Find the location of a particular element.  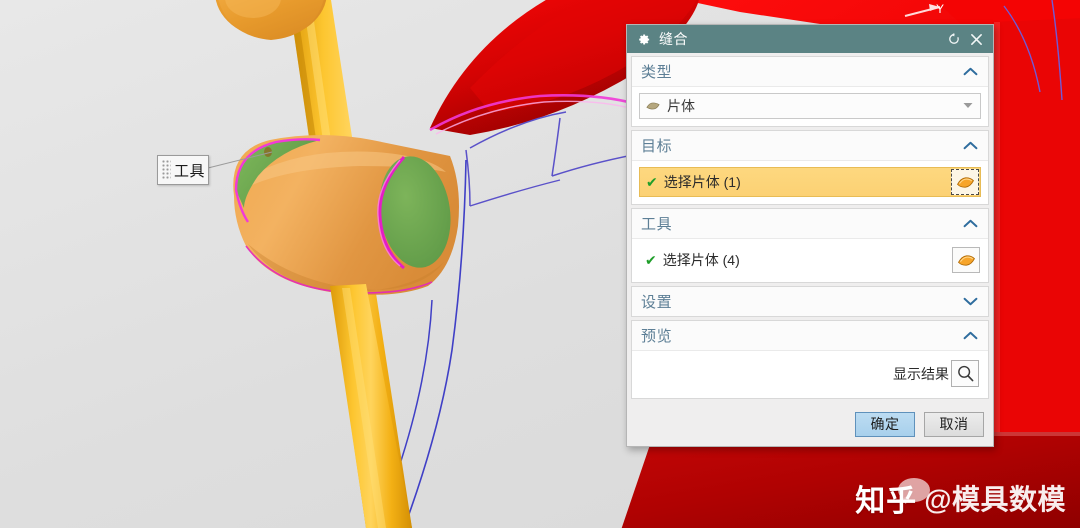

target-select-label: 选择片体 (1) is located at coordinates (702, 182).